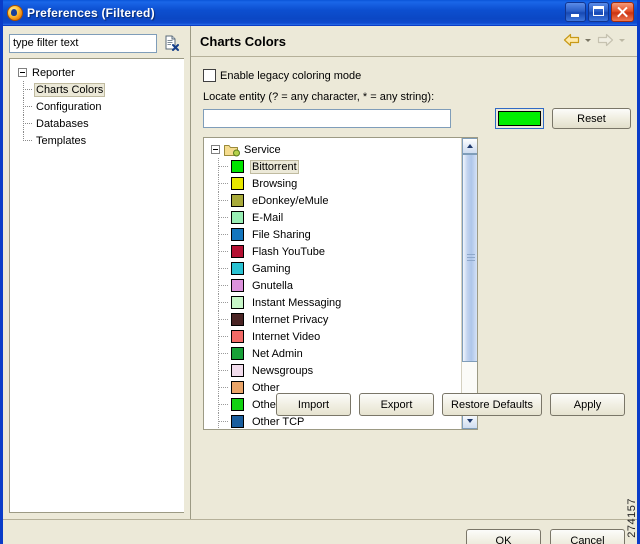 The height and width of the screenshot is (544, 640). I want to click on service-label: E-Mail, so click(268, 217).